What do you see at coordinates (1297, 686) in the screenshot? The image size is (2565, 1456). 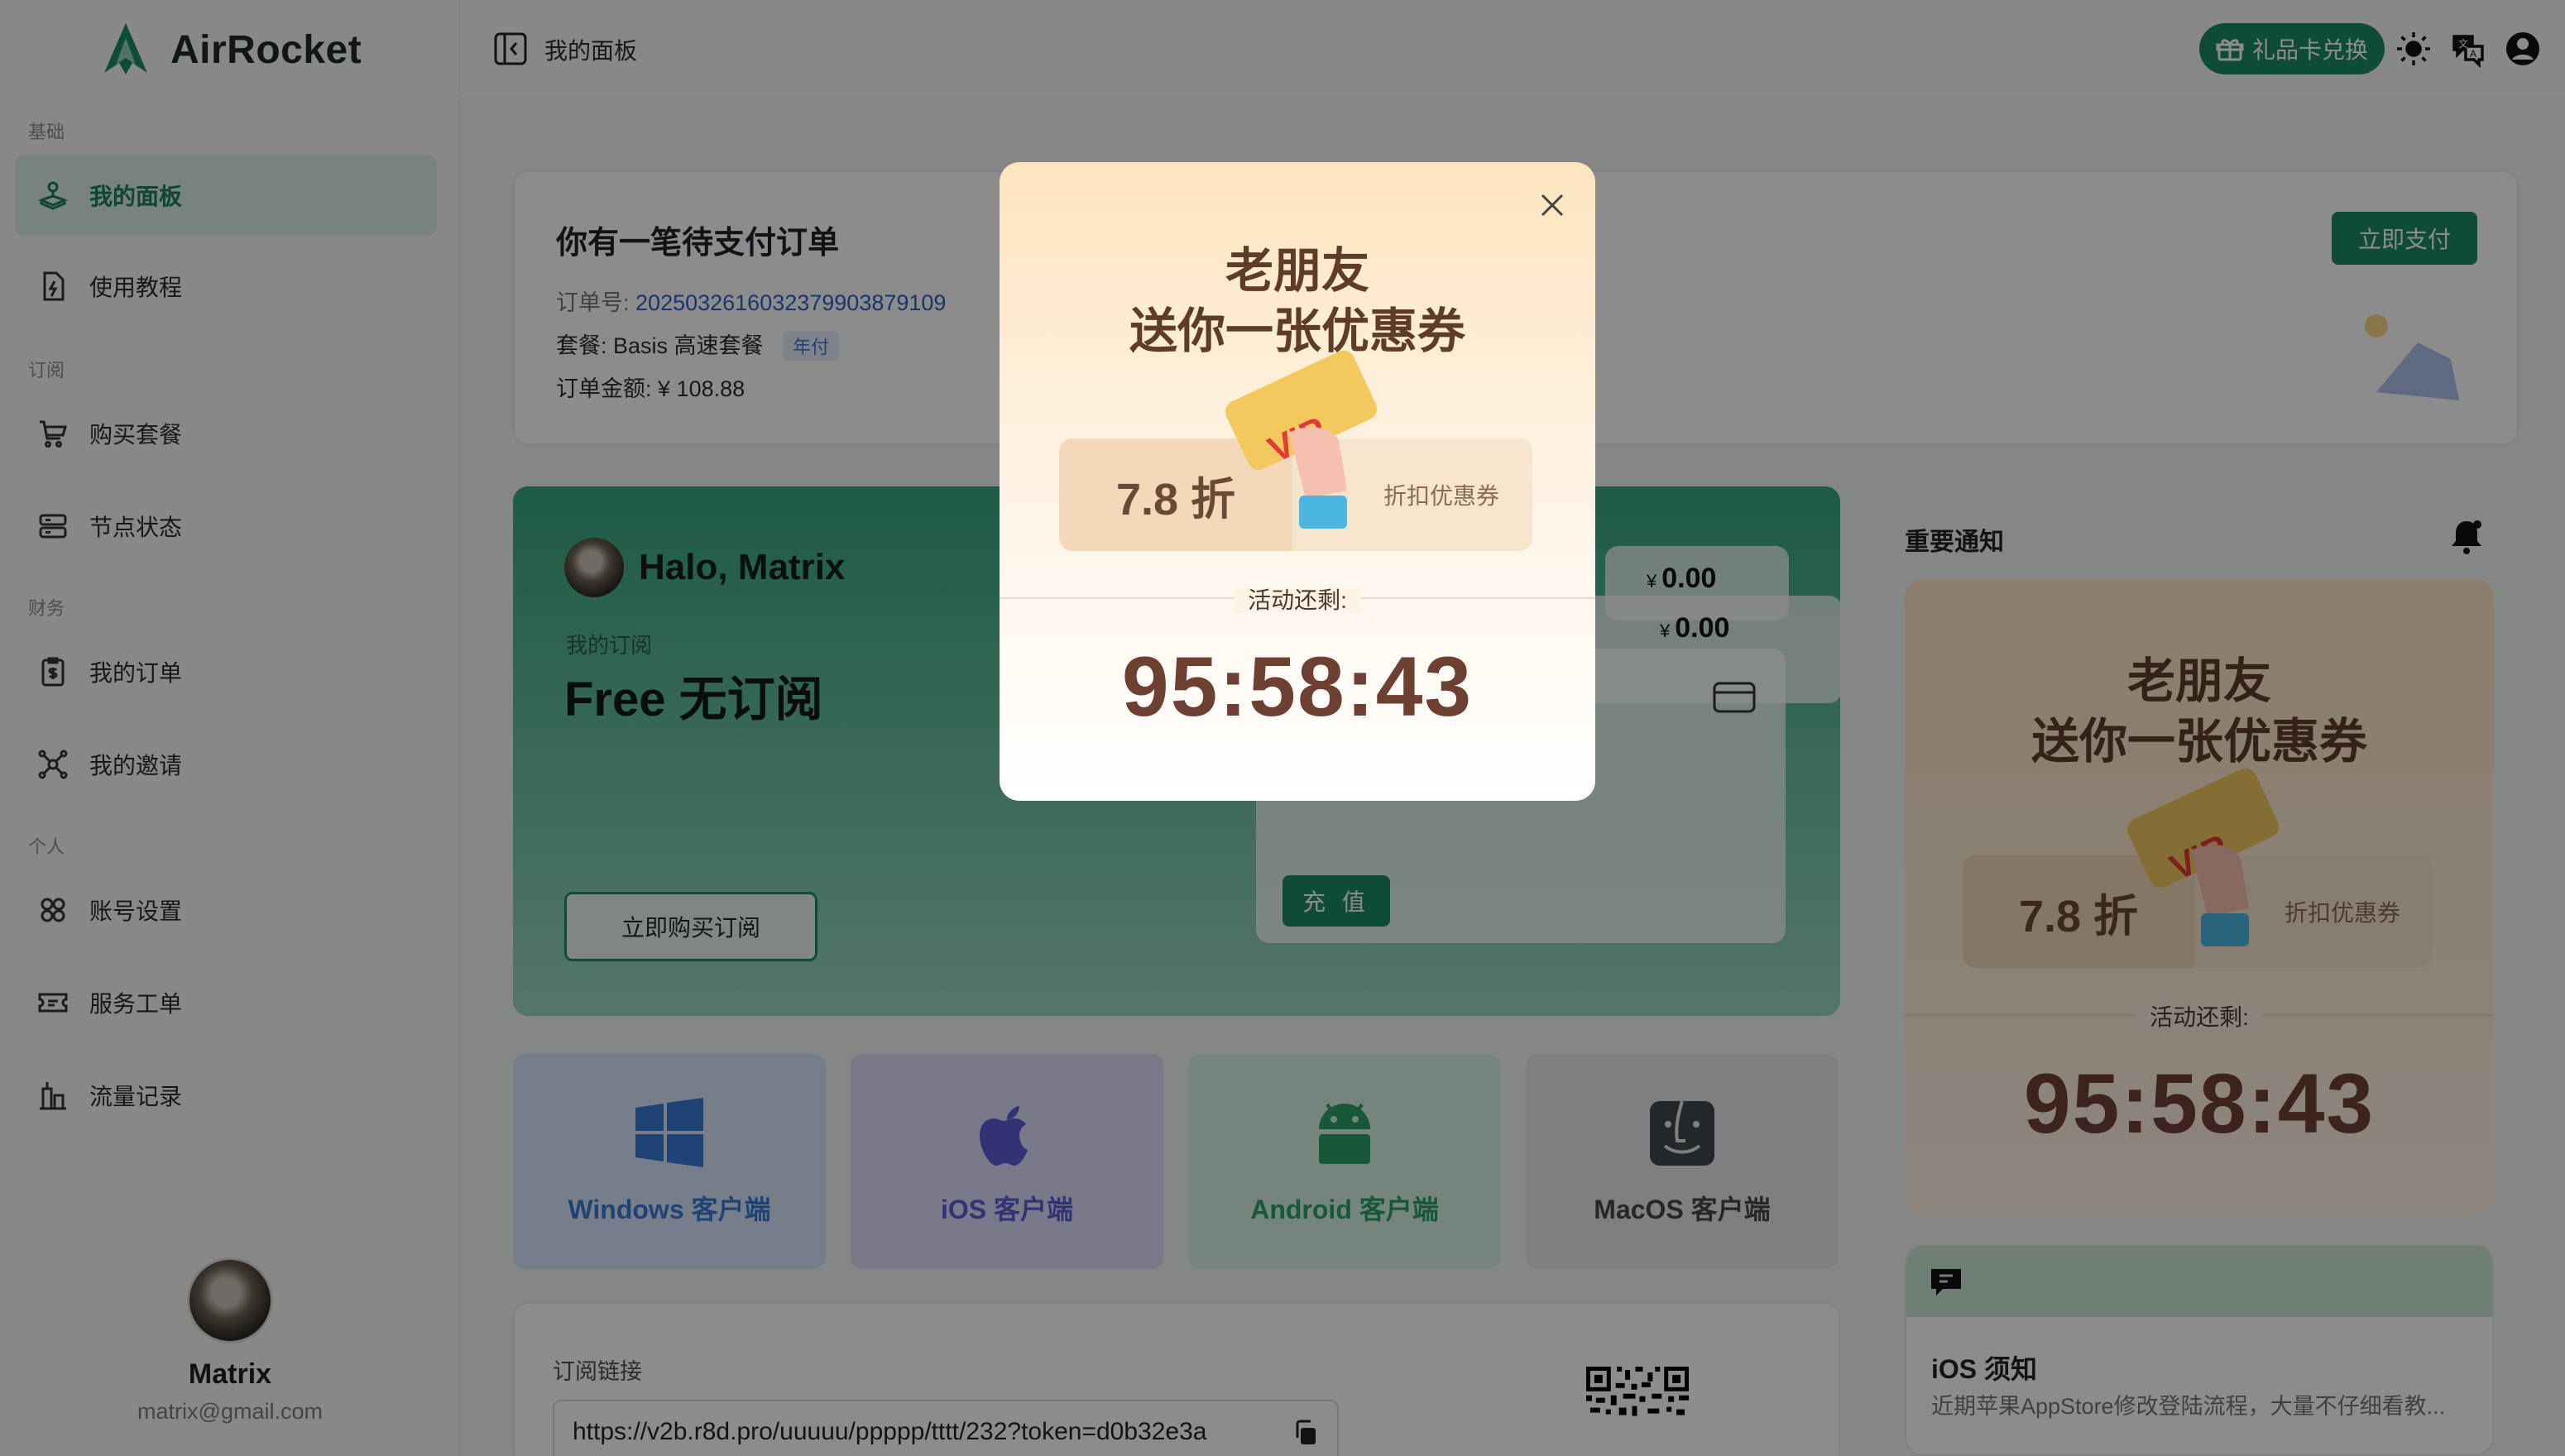 I see `countdown-timer: 95:58:43` at bounding box center [1297, 686].